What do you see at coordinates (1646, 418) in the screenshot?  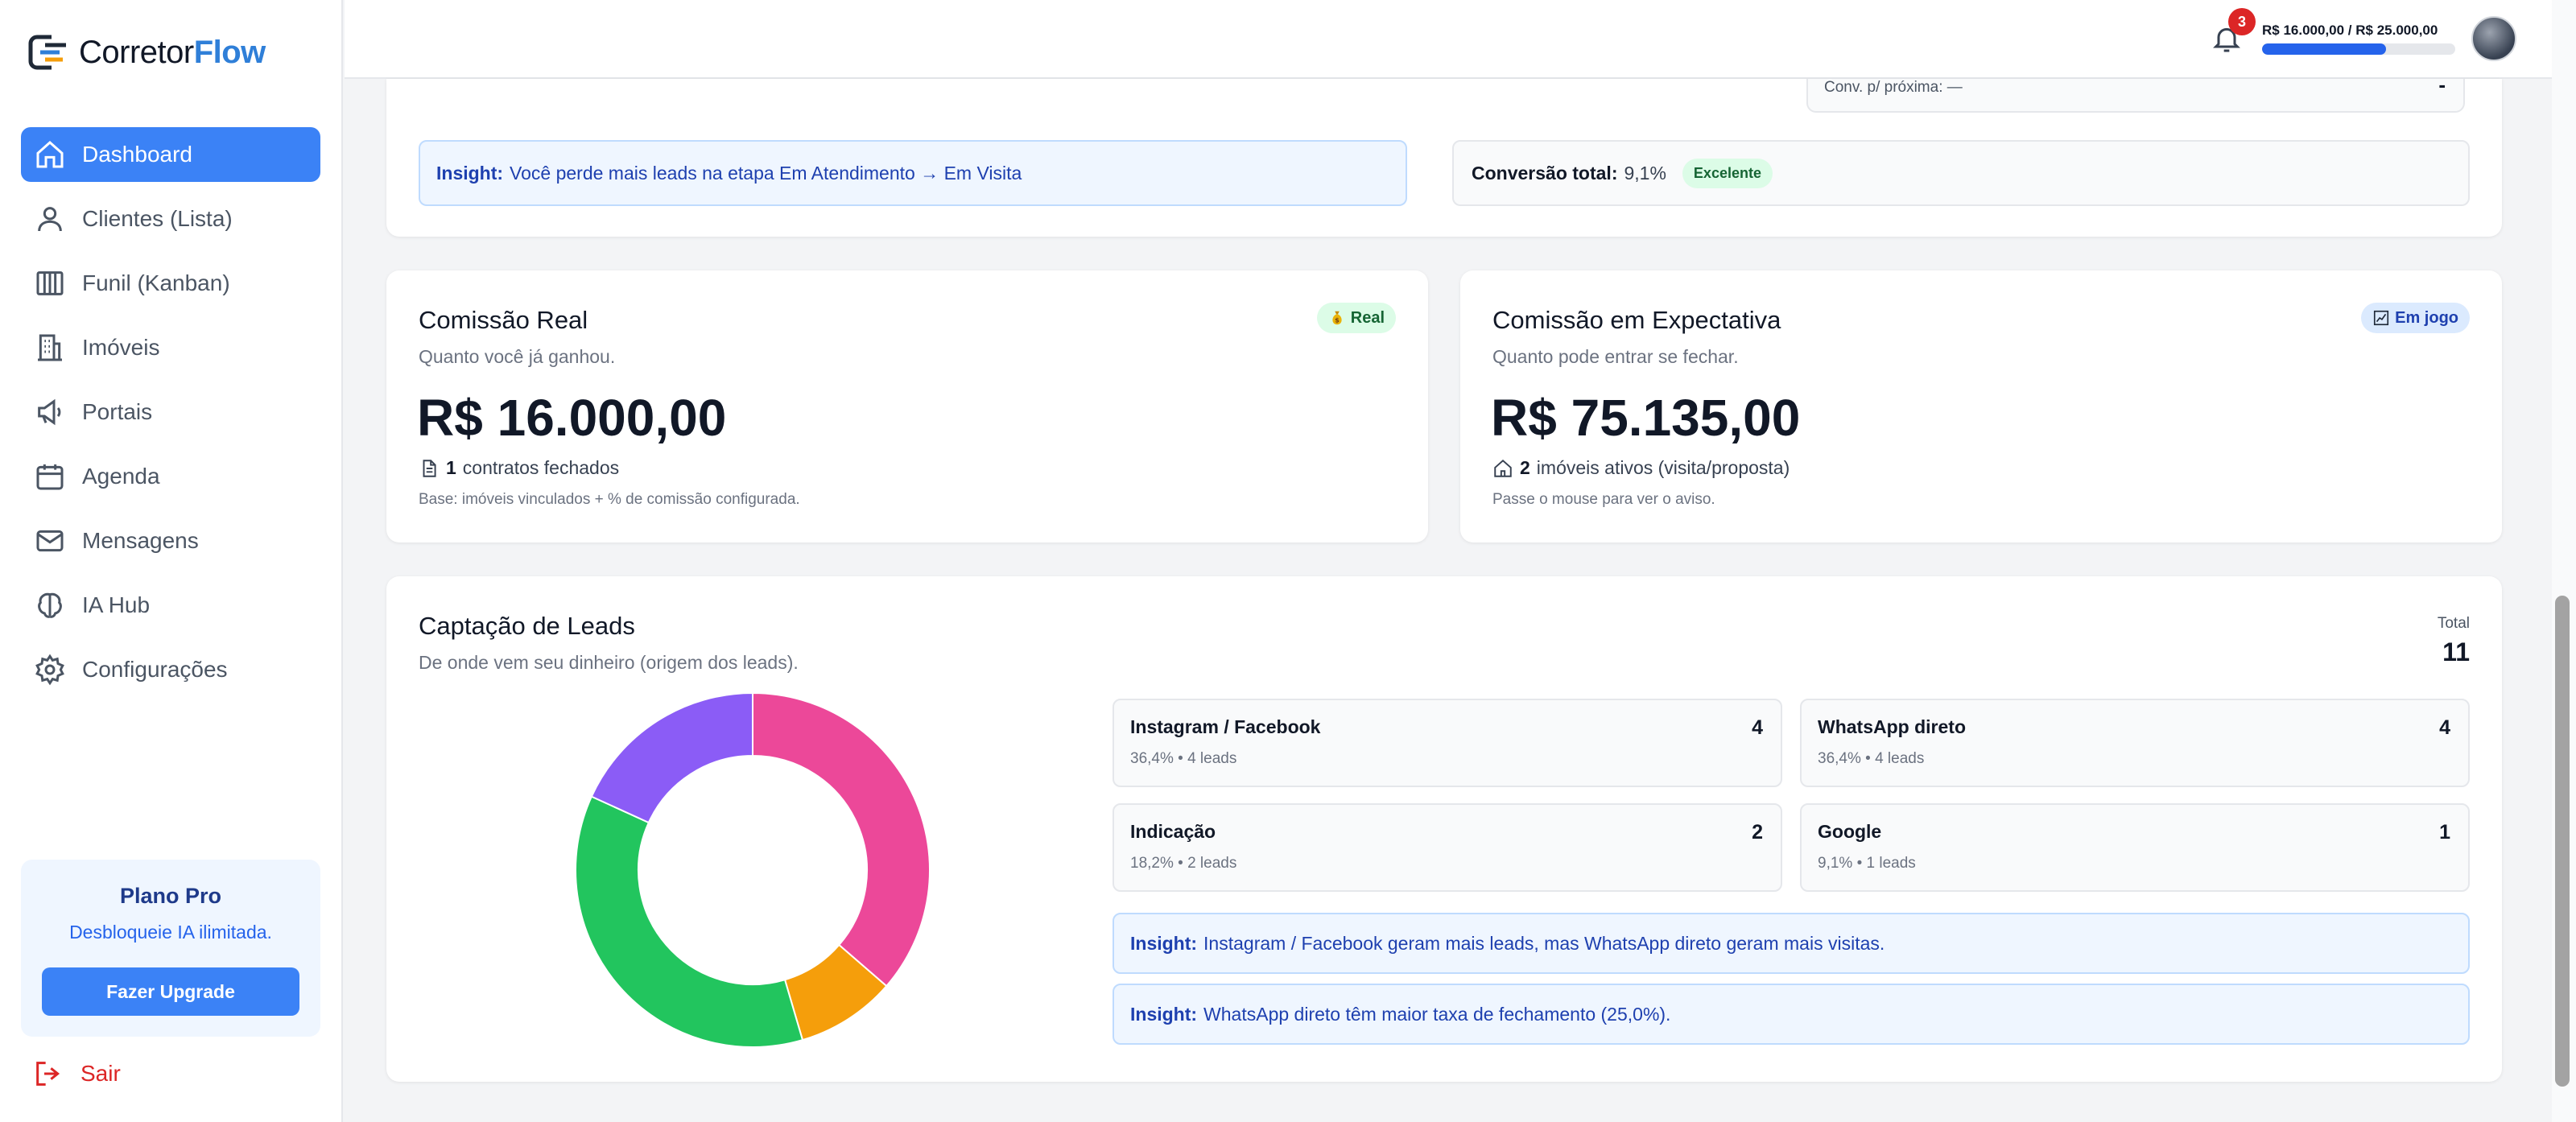 I see `commission-expected-value: R$ 75.135,00` at bounding box center [1646, 418].